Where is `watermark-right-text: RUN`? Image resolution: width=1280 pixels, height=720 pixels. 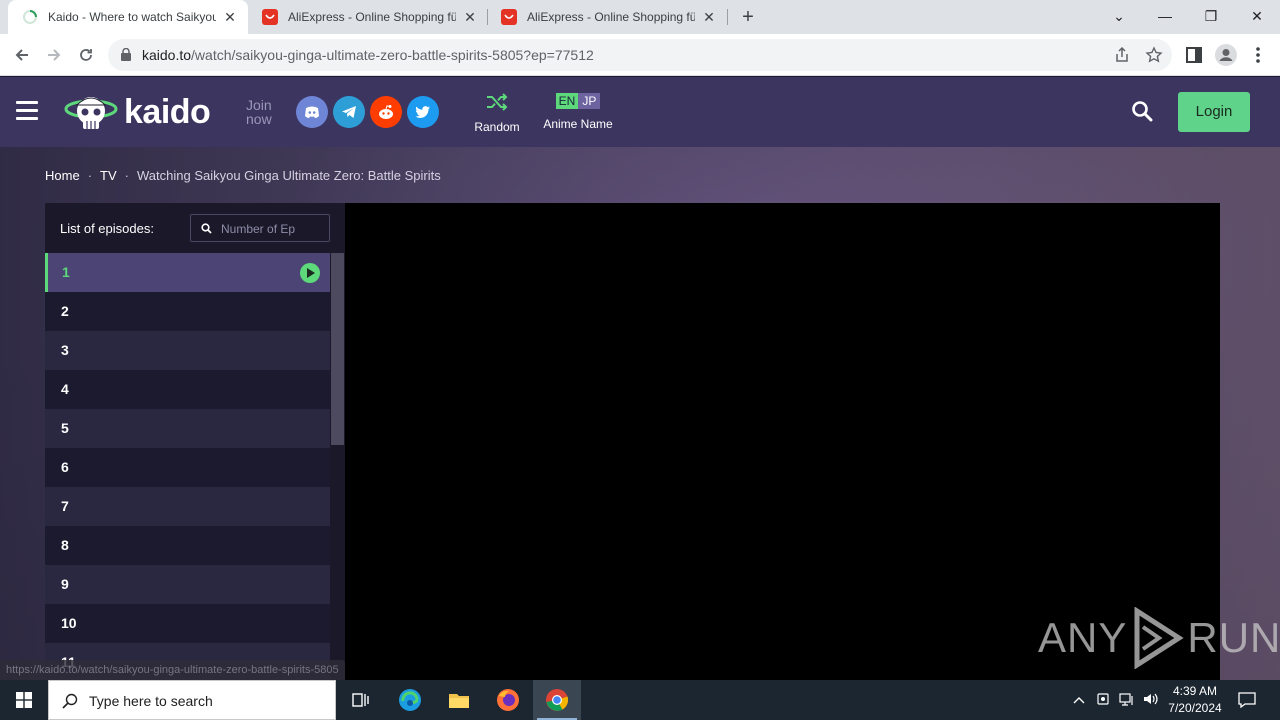
watermark-right-text: RUN is located at coordinates (1233, 637).